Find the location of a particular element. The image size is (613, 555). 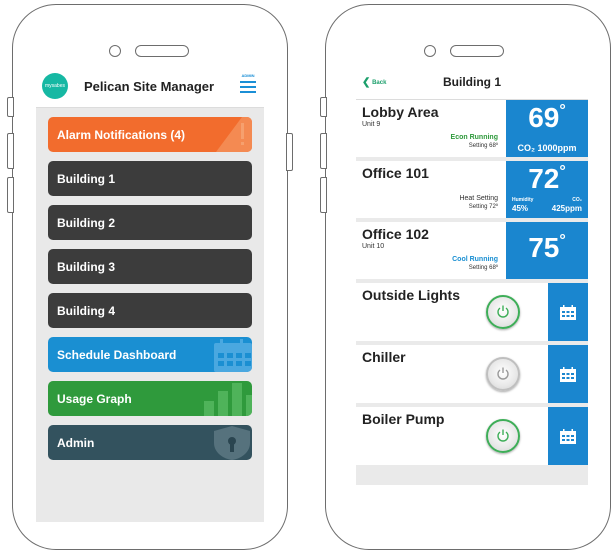

phone-power-button is located at coordinates (289, 152).